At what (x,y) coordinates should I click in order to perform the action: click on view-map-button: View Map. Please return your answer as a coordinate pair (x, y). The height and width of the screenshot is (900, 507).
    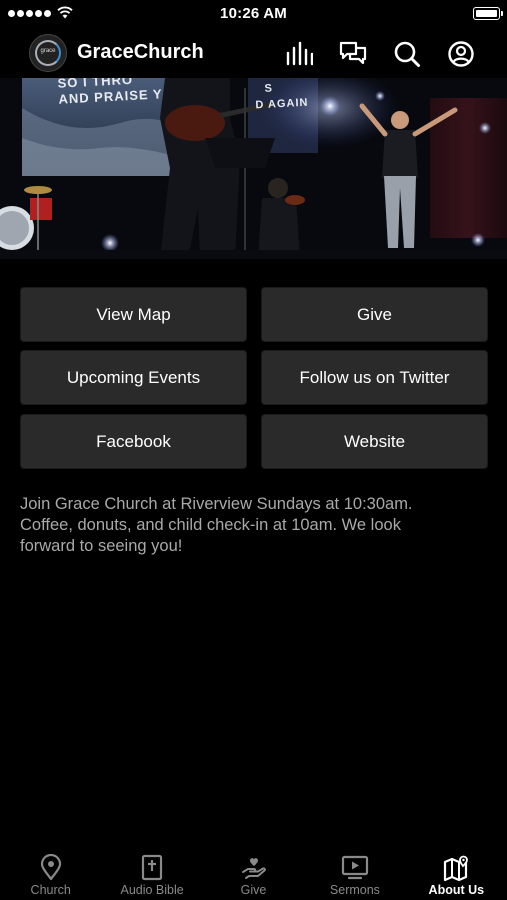
    Looking at the image, I should click on (133, 314).